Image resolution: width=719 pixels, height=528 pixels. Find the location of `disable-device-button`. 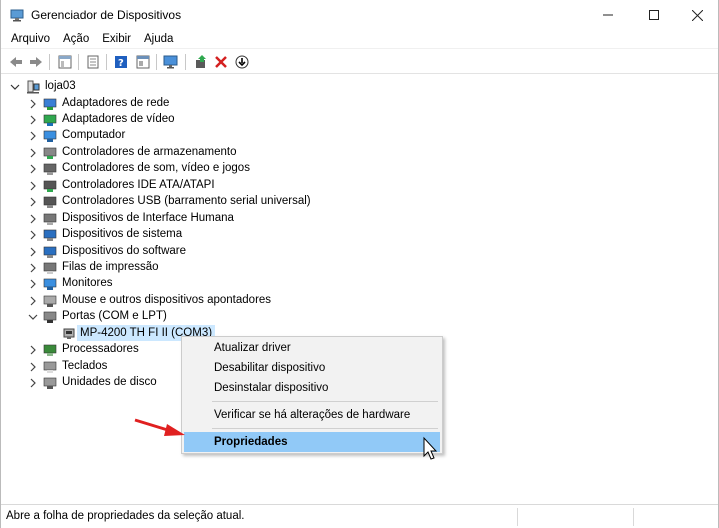

disable-device-button is located at coordinates (242, 62).